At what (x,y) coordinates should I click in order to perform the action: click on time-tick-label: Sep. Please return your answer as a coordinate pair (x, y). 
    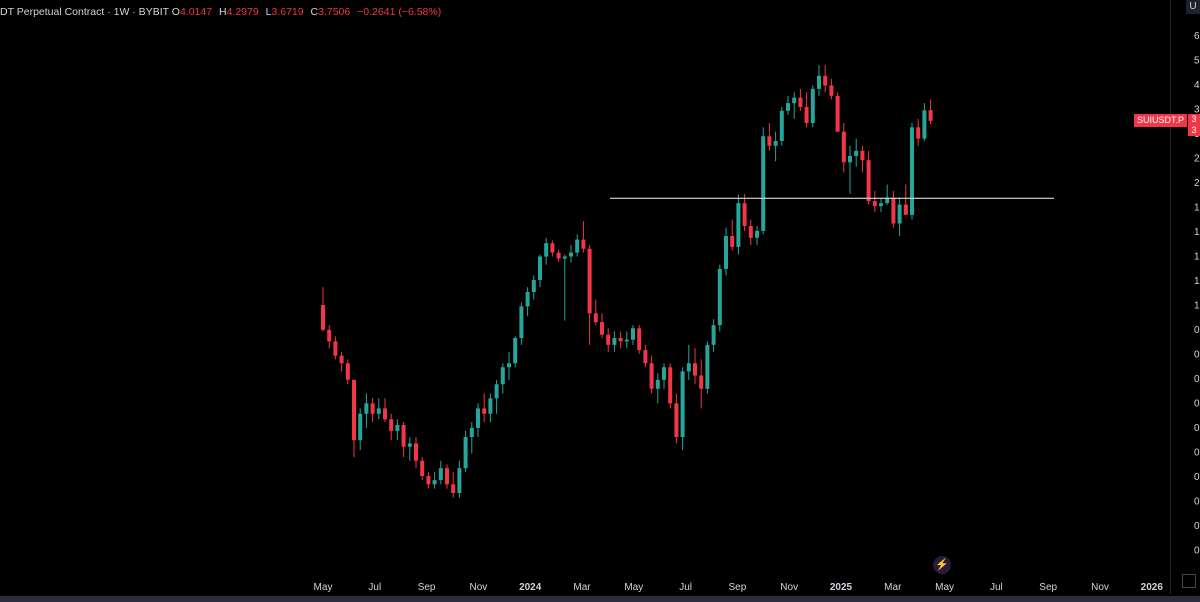
    Looking at the image, I should click on (427, 587).